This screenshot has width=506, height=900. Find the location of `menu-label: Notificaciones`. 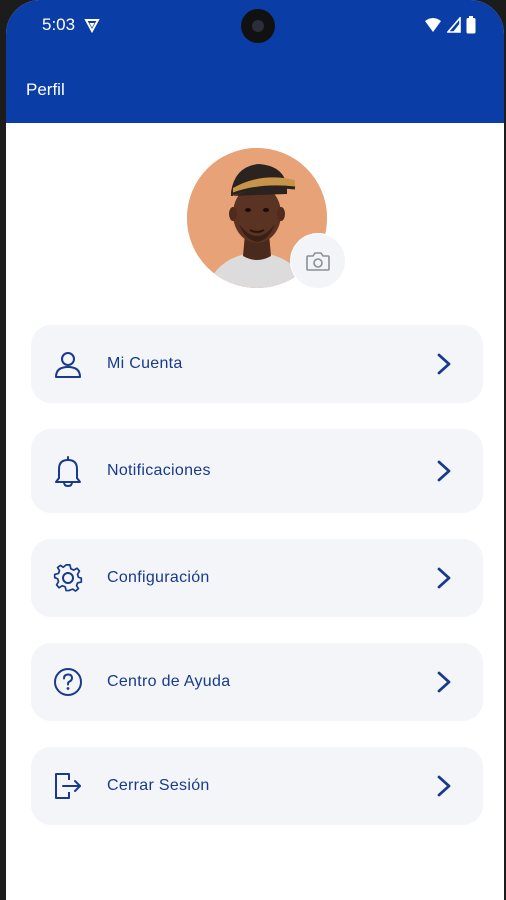

menu-label: Notificaciones is located at coordinates (159, 470).